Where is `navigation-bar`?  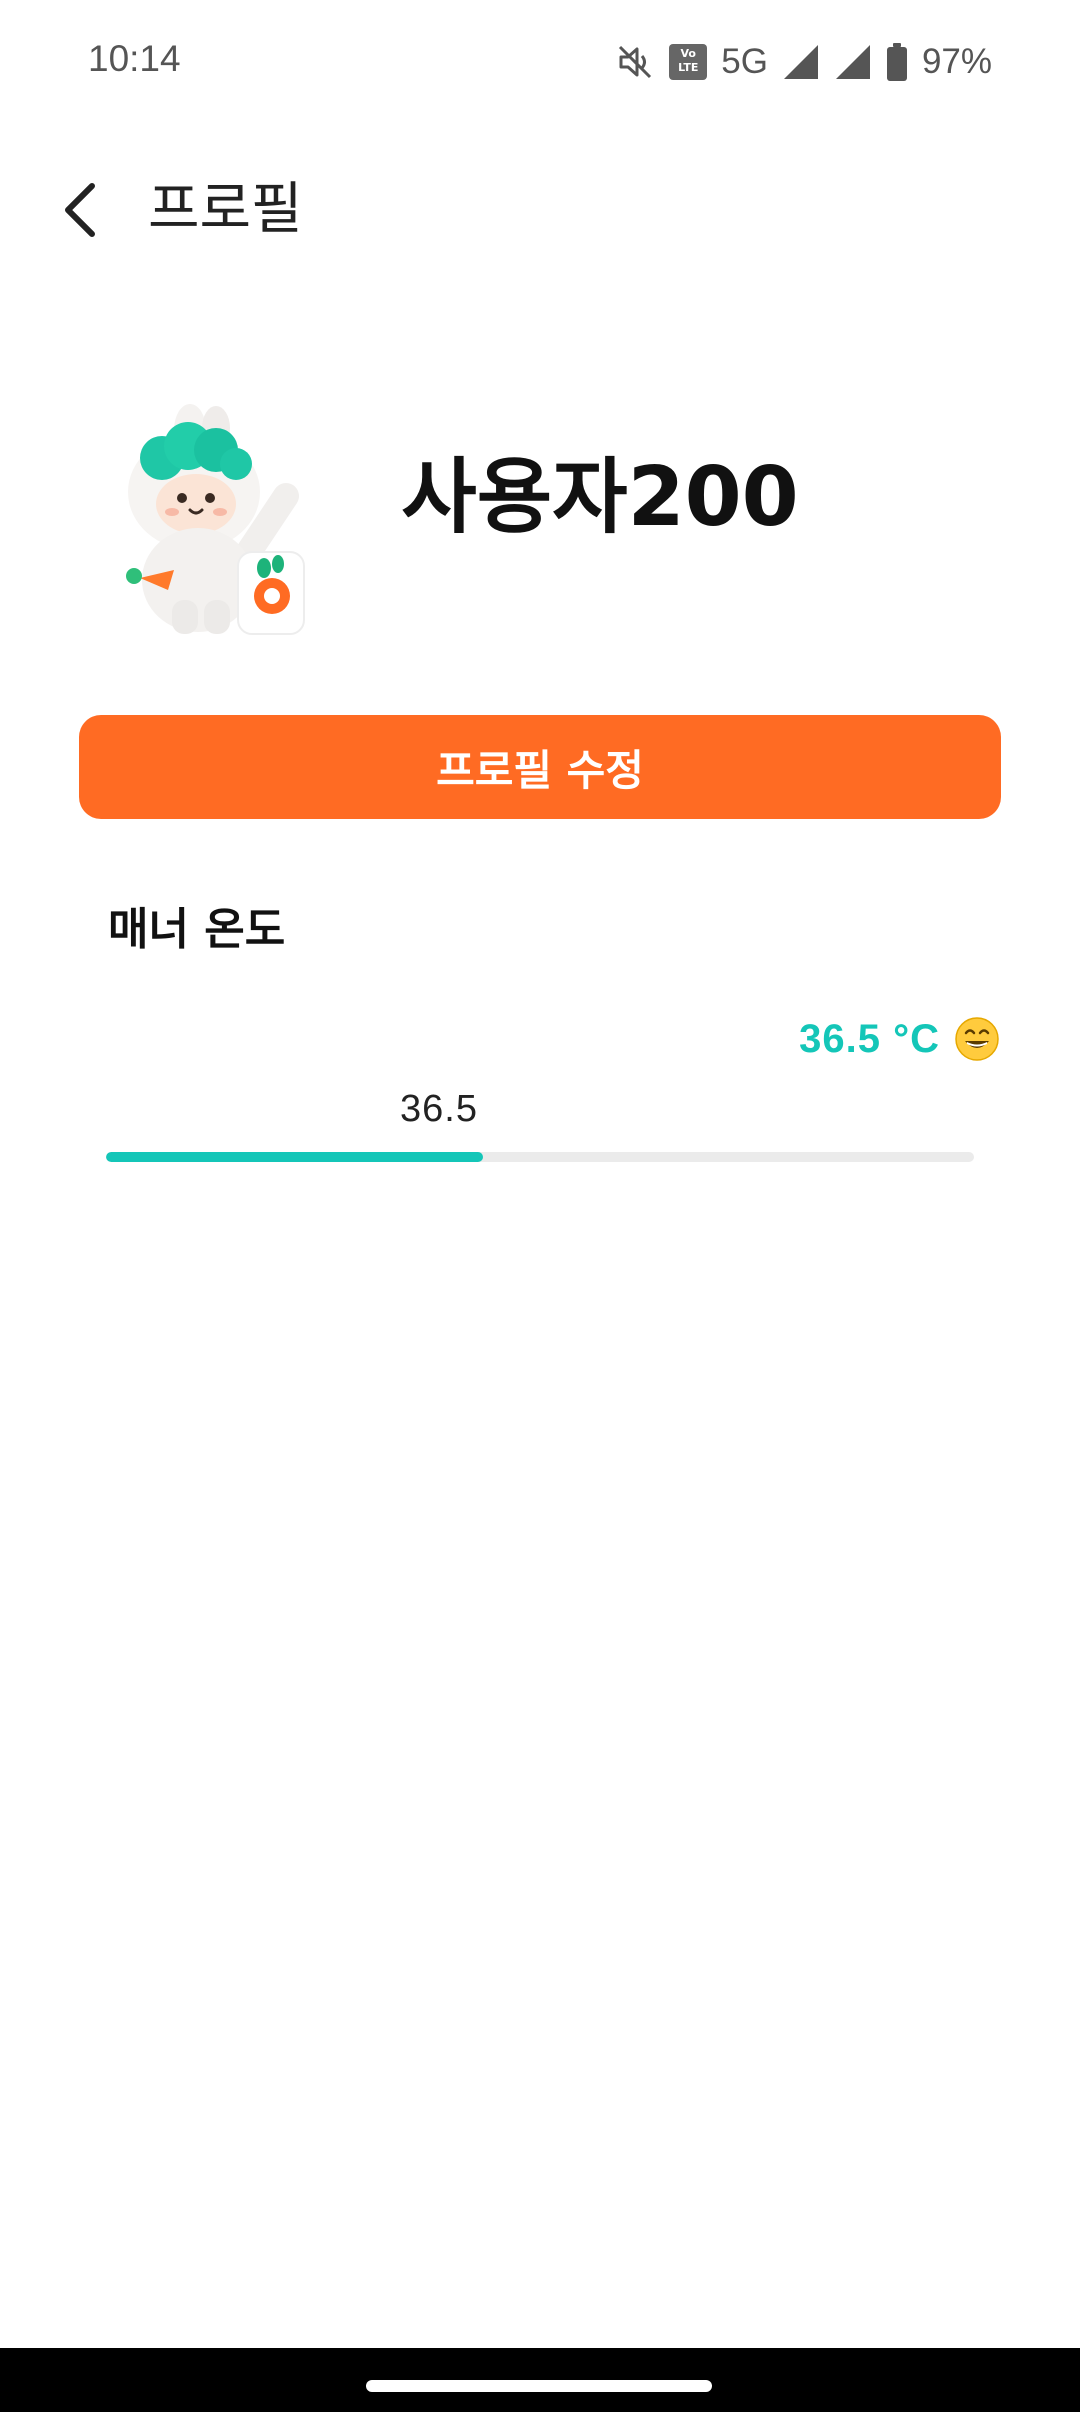
navigation-bar is located at coordinates (540, 2380).